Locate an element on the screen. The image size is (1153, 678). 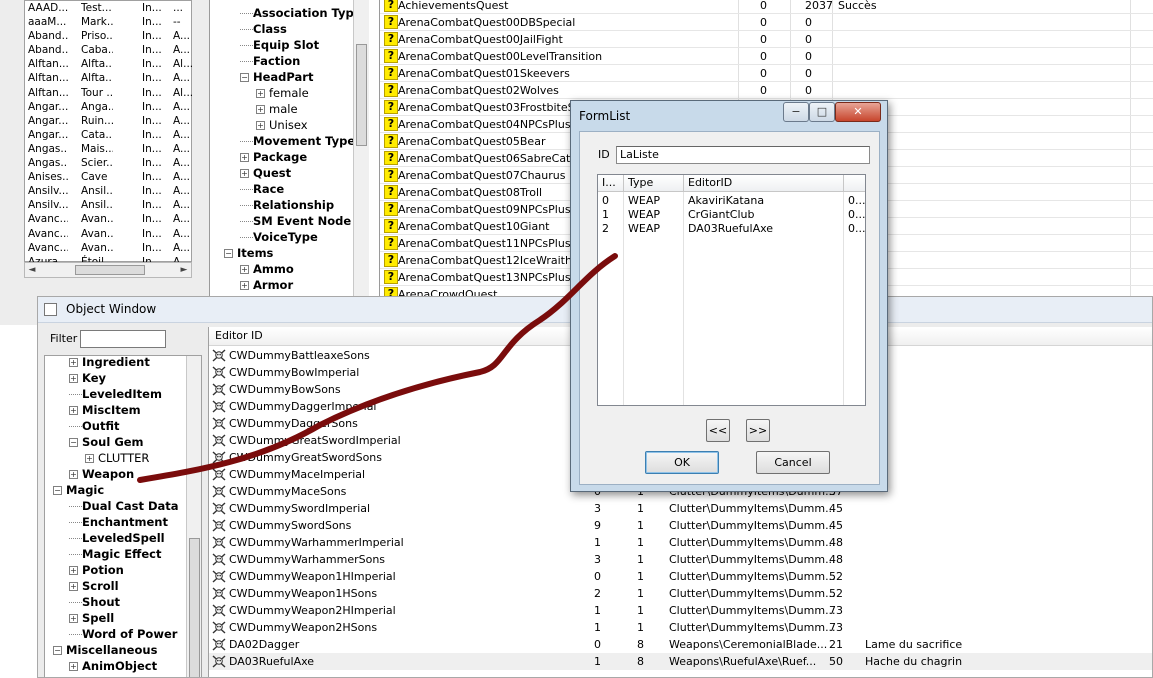
ok-button: OK is located at coordinates (682, 462).